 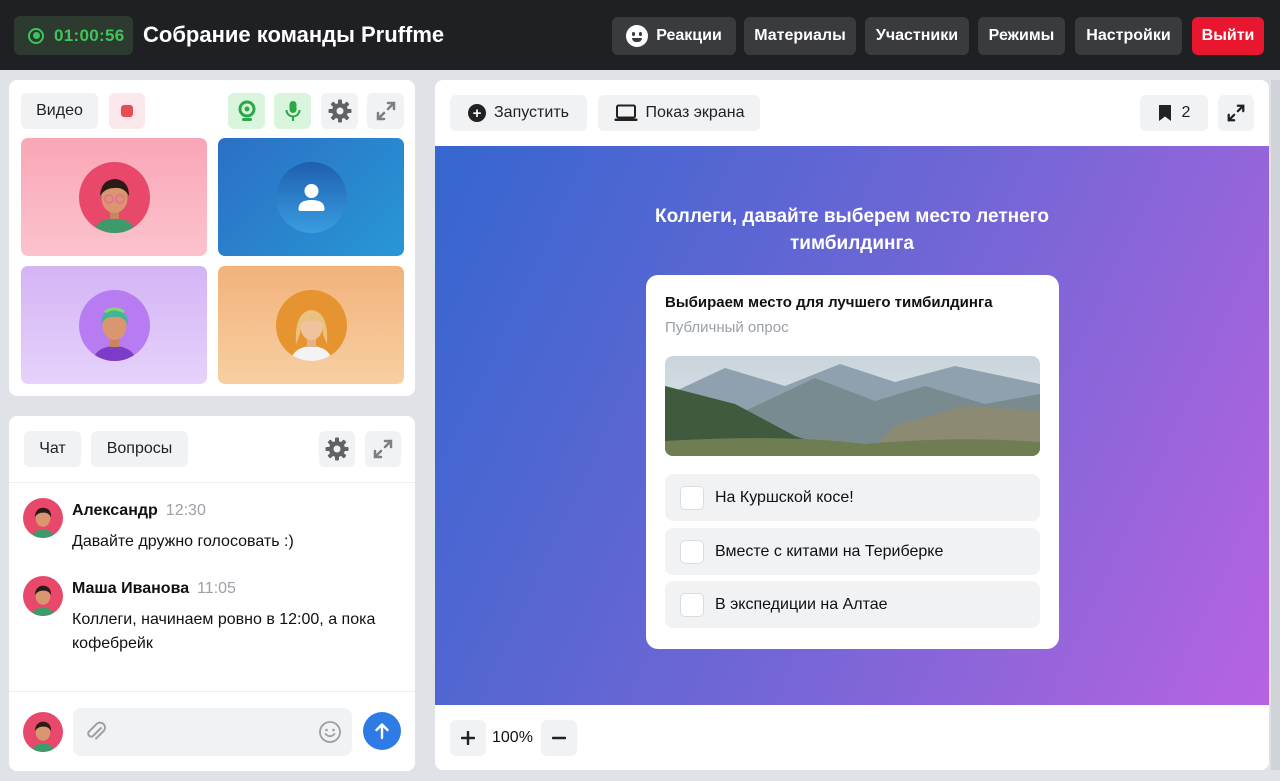 I want to click on avatar-placeholder, so click(x=311, y=197).